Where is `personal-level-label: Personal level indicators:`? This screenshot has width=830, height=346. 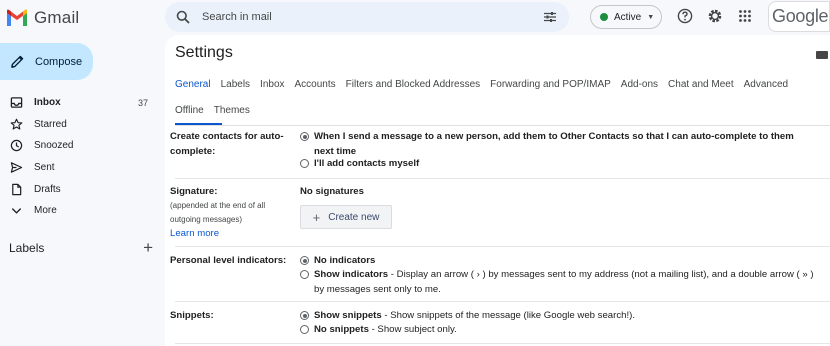 personal-level-label: Personal level indicators: is located at coordinates (228, 260).